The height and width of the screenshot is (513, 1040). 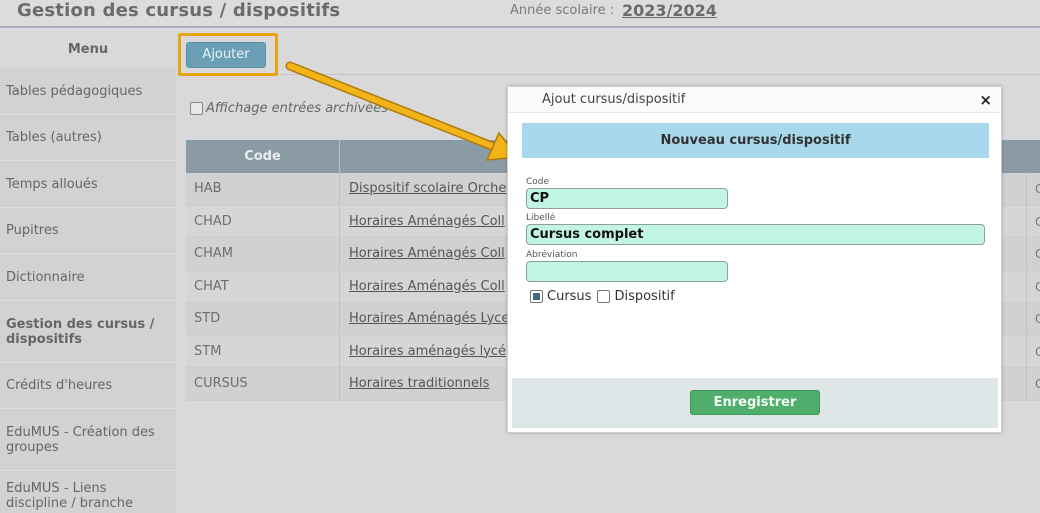 What do you see at coordinates (196, 108) in the screenshot?
I see `archive-checkbox` at bounding box center [196, 108].